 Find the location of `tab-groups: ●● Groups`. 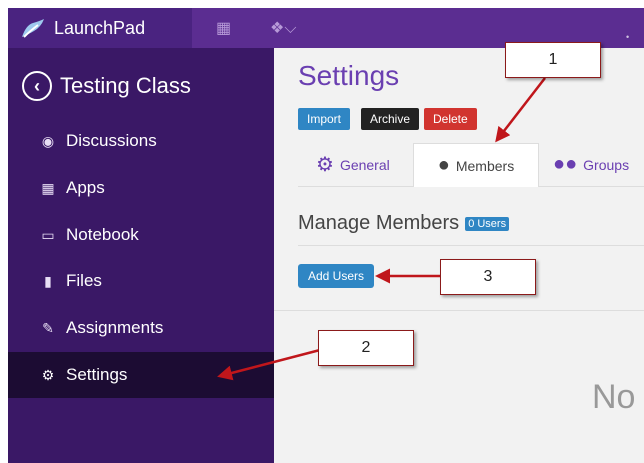

tab-groups: ●● Groups is located at coordinates (591, 164).